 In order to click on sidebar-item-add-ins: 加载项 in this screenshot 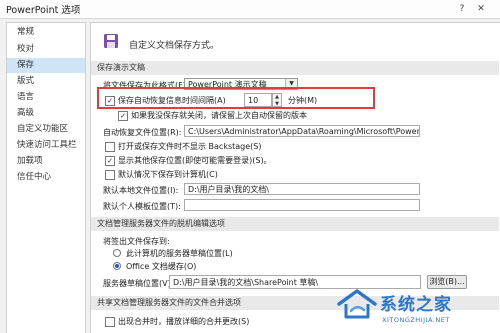, I will do `click(46, 161)`.